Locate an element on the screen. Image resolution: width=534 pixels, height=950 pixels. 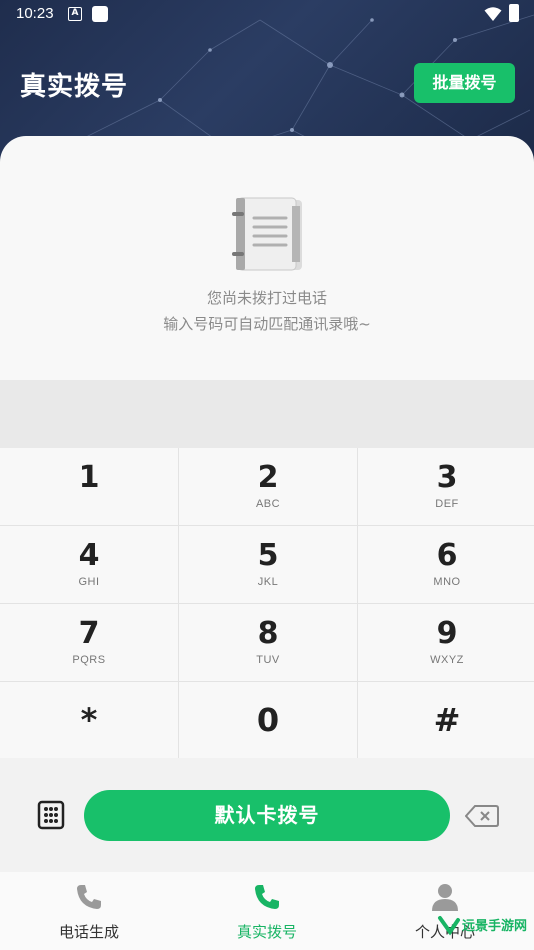
key-letters: GHI is located at coordinates (89, 582).